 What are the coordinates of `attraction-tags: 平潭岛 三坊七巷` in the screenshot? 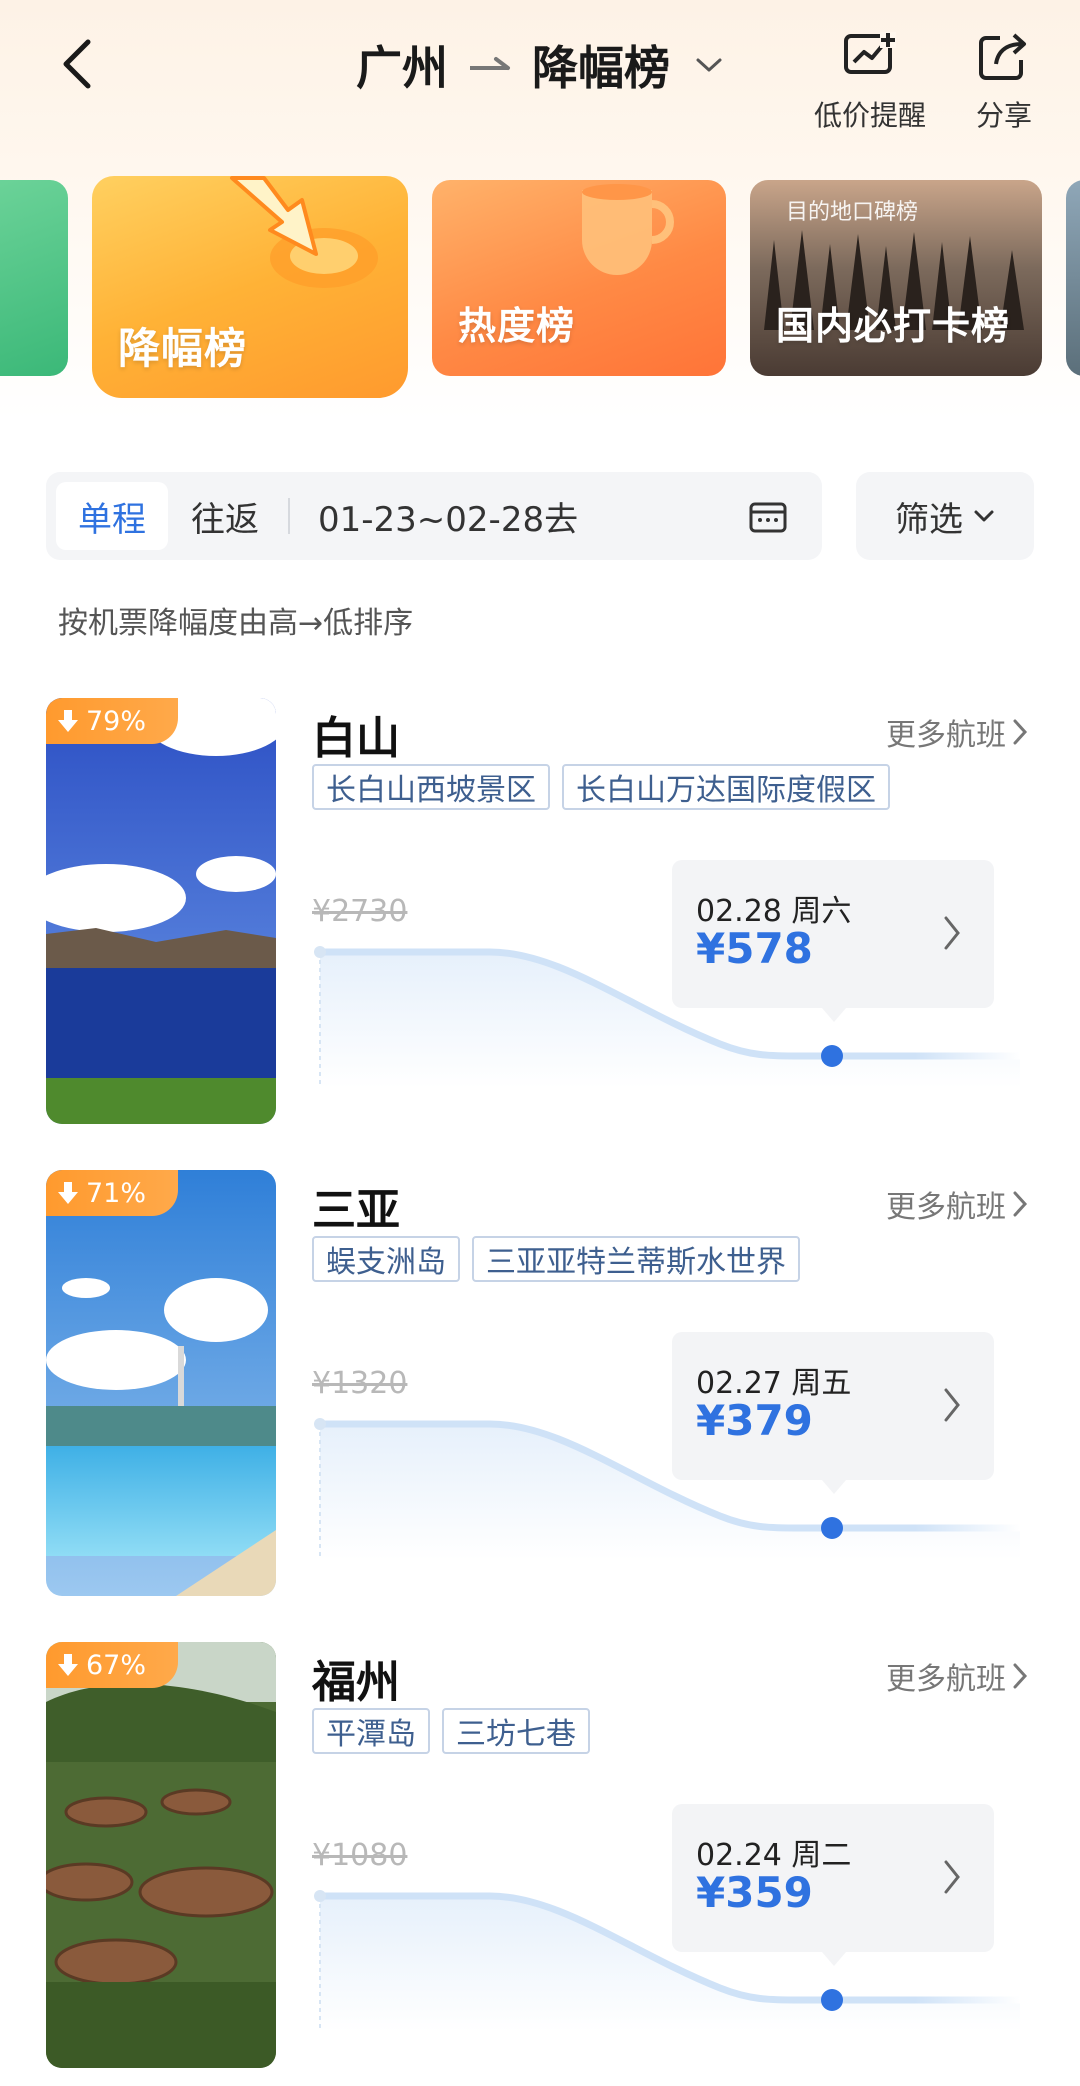 It's located at (451, 1731).